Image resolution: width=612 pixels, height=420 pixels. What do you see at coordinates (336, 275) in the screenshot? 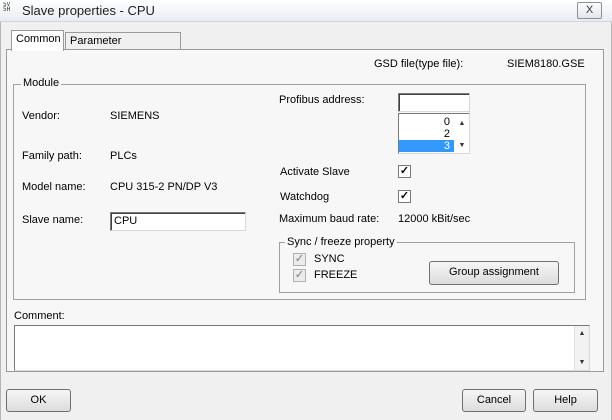
I see `freeze-label: FREEZE` at bounding box center [336, 275].